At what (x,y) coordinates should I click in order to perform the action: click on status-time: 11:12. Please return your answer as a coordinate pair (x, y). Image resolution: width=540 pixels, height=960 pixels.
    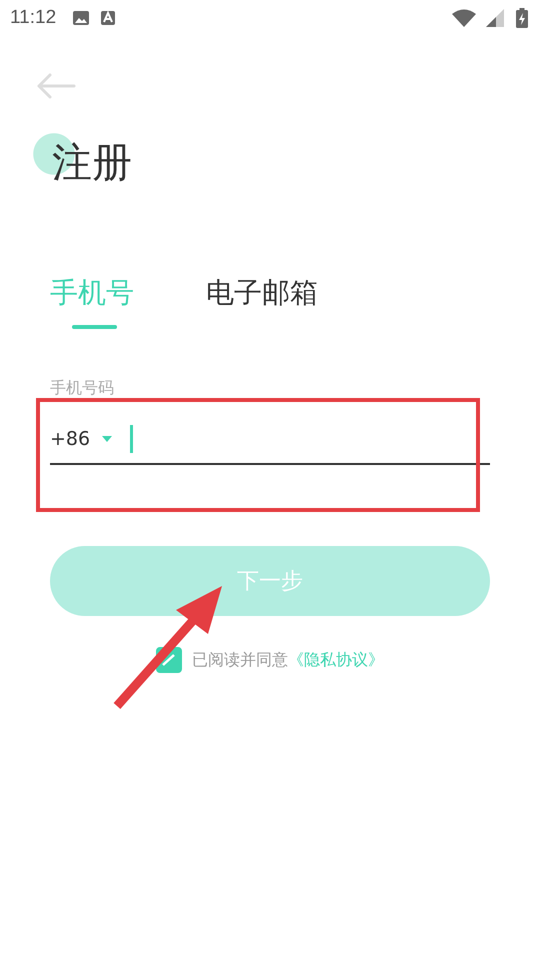
    Looking at the image, I should click on (33, 18).